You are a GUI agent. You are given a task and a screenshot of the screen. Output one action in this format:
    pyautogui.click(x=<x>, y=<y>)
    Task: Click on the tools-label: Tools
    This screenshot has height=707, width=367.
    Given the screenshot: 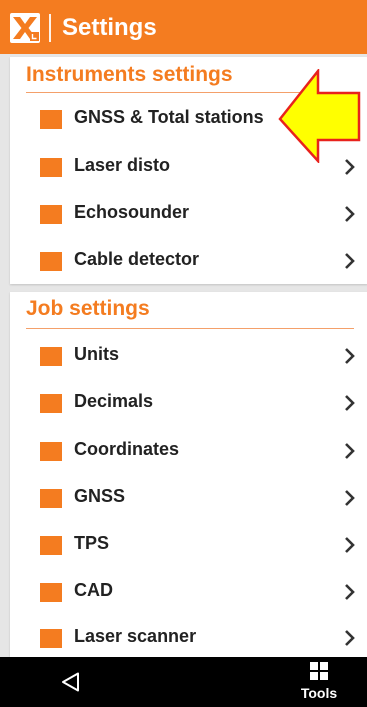 What is the action you would take?
    pyautogui.click(x=319, y=693)
    